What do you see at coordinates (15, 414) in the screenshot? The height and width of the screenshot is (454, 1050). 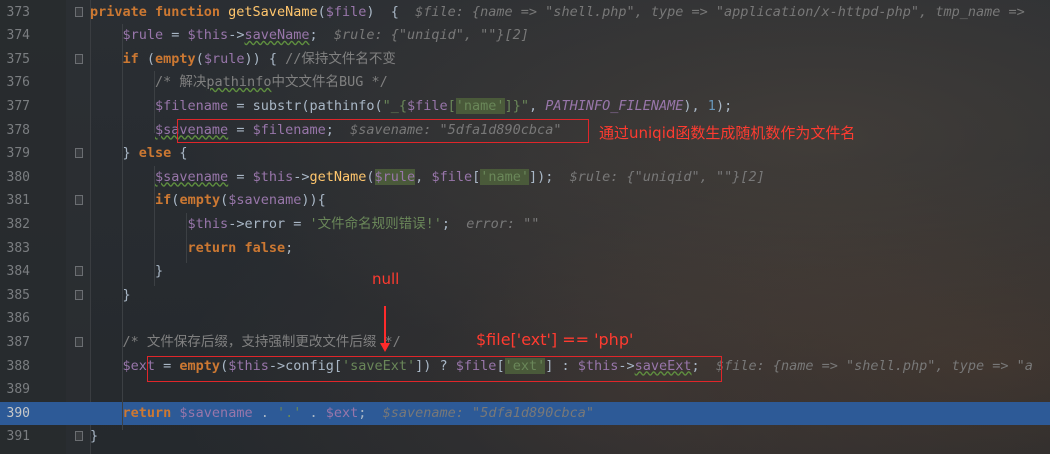 I see `line-number: 390` at bounding box center [15, 414].